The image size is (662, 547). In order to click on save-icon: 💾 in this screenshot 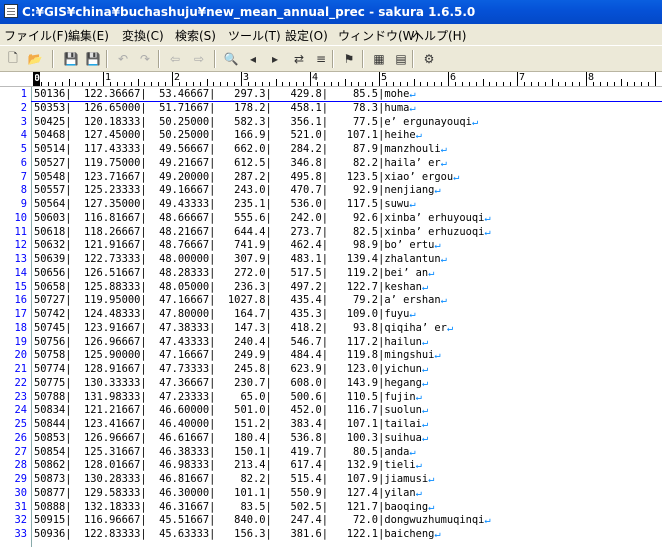, I will do `click(93, 59)`.